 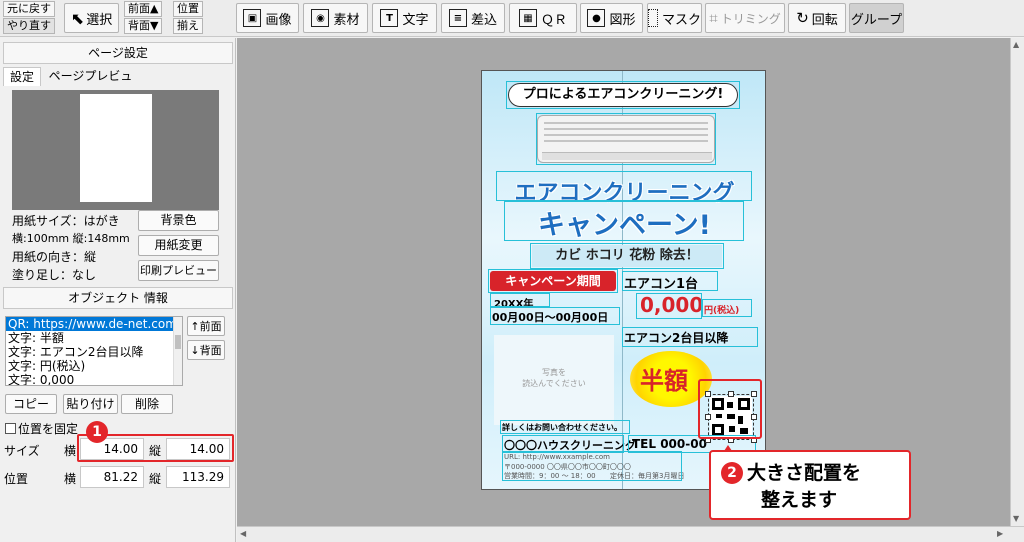 I want to click on text-button: T 文字, so click(x=404, y=18).